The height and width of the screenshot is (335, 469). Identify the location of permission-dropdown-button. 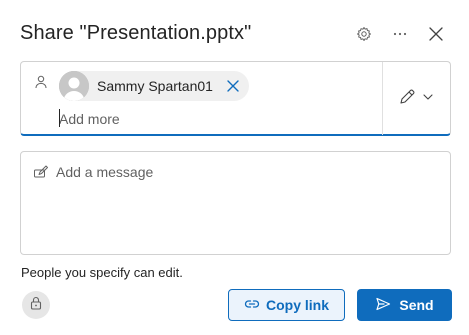
(416, 99).